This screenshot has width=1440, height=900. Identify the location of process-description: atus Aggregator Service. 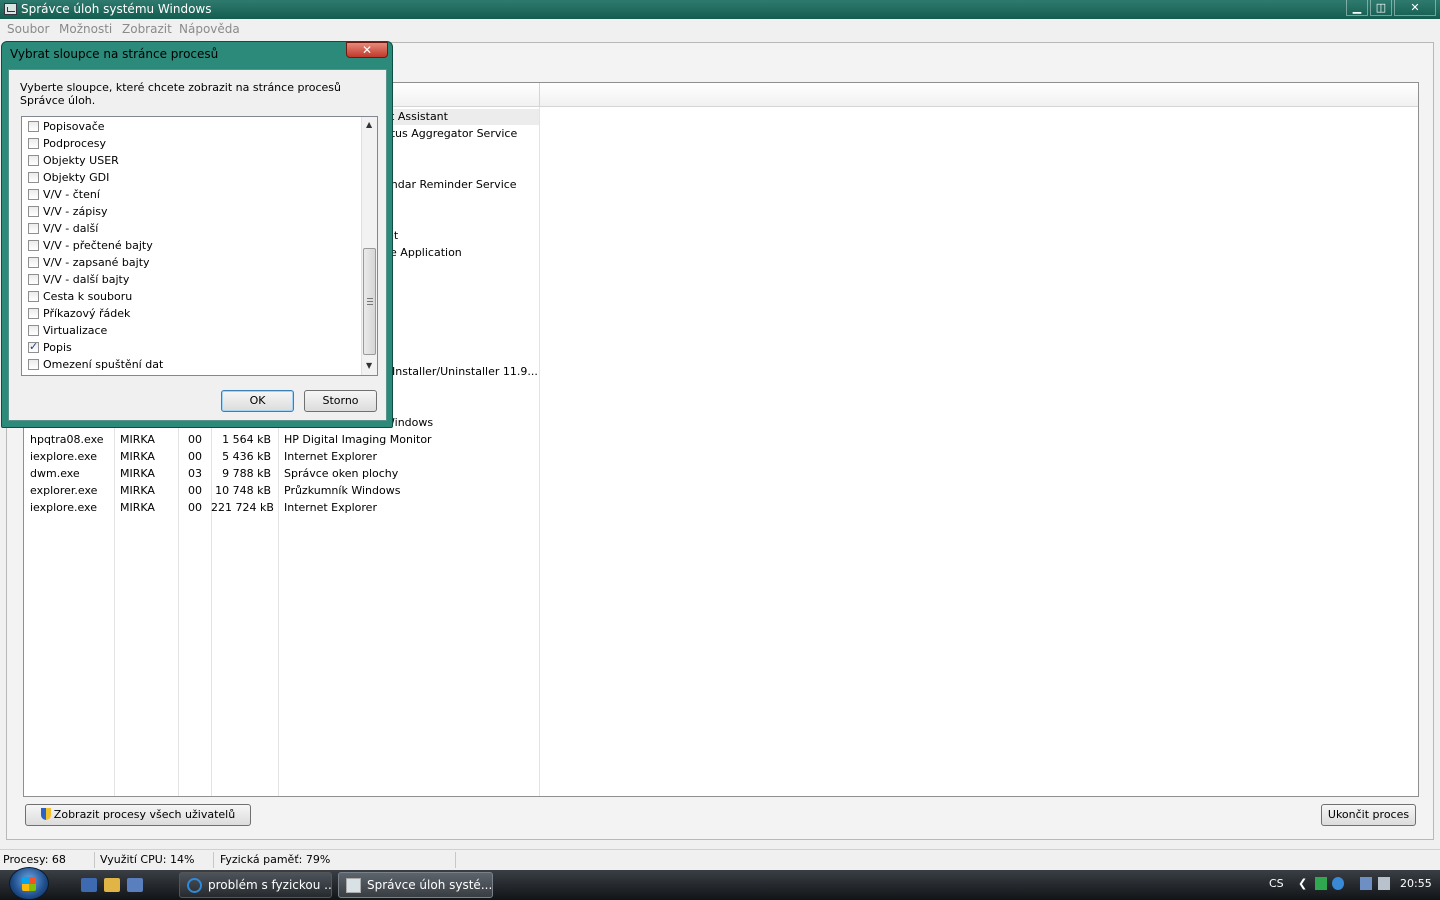
(450, 133).